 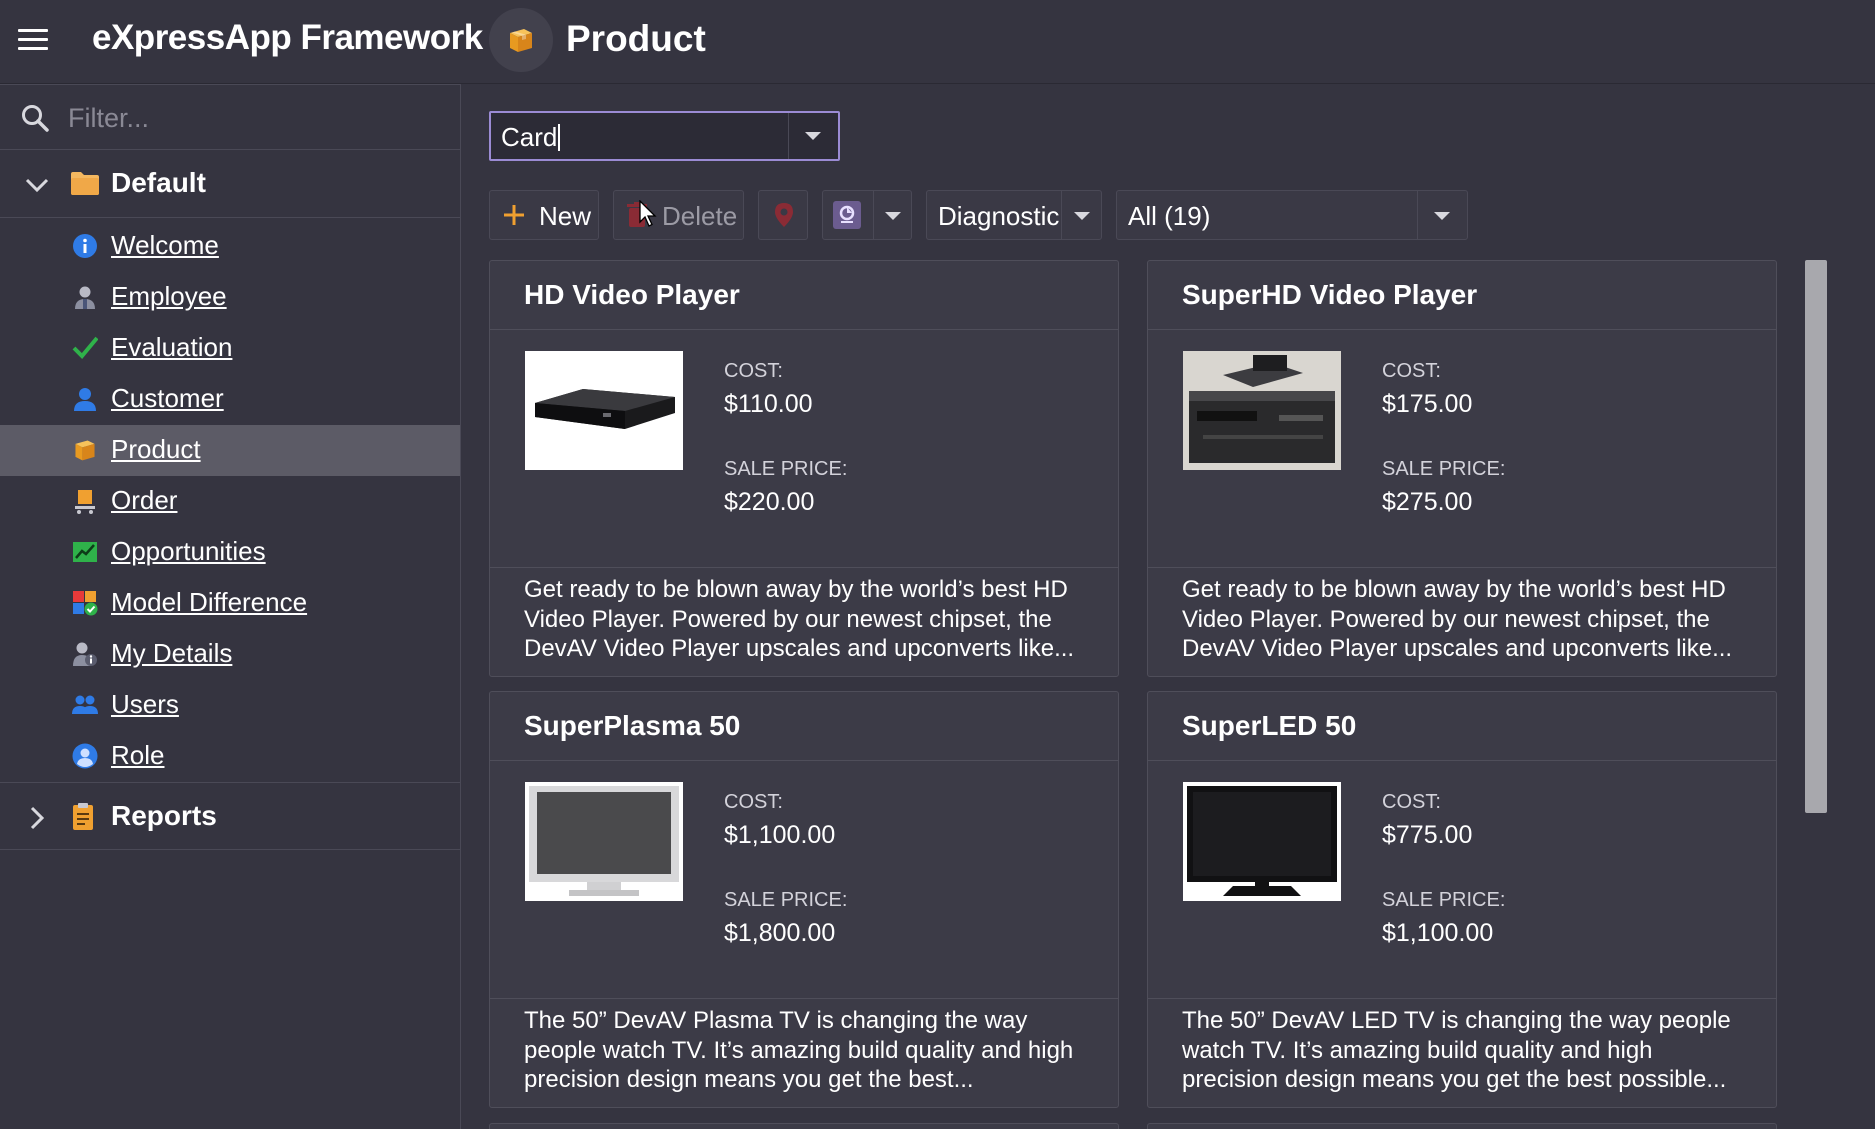 I want to click on mouse-cursor-icon, so click(x=648, y=216).